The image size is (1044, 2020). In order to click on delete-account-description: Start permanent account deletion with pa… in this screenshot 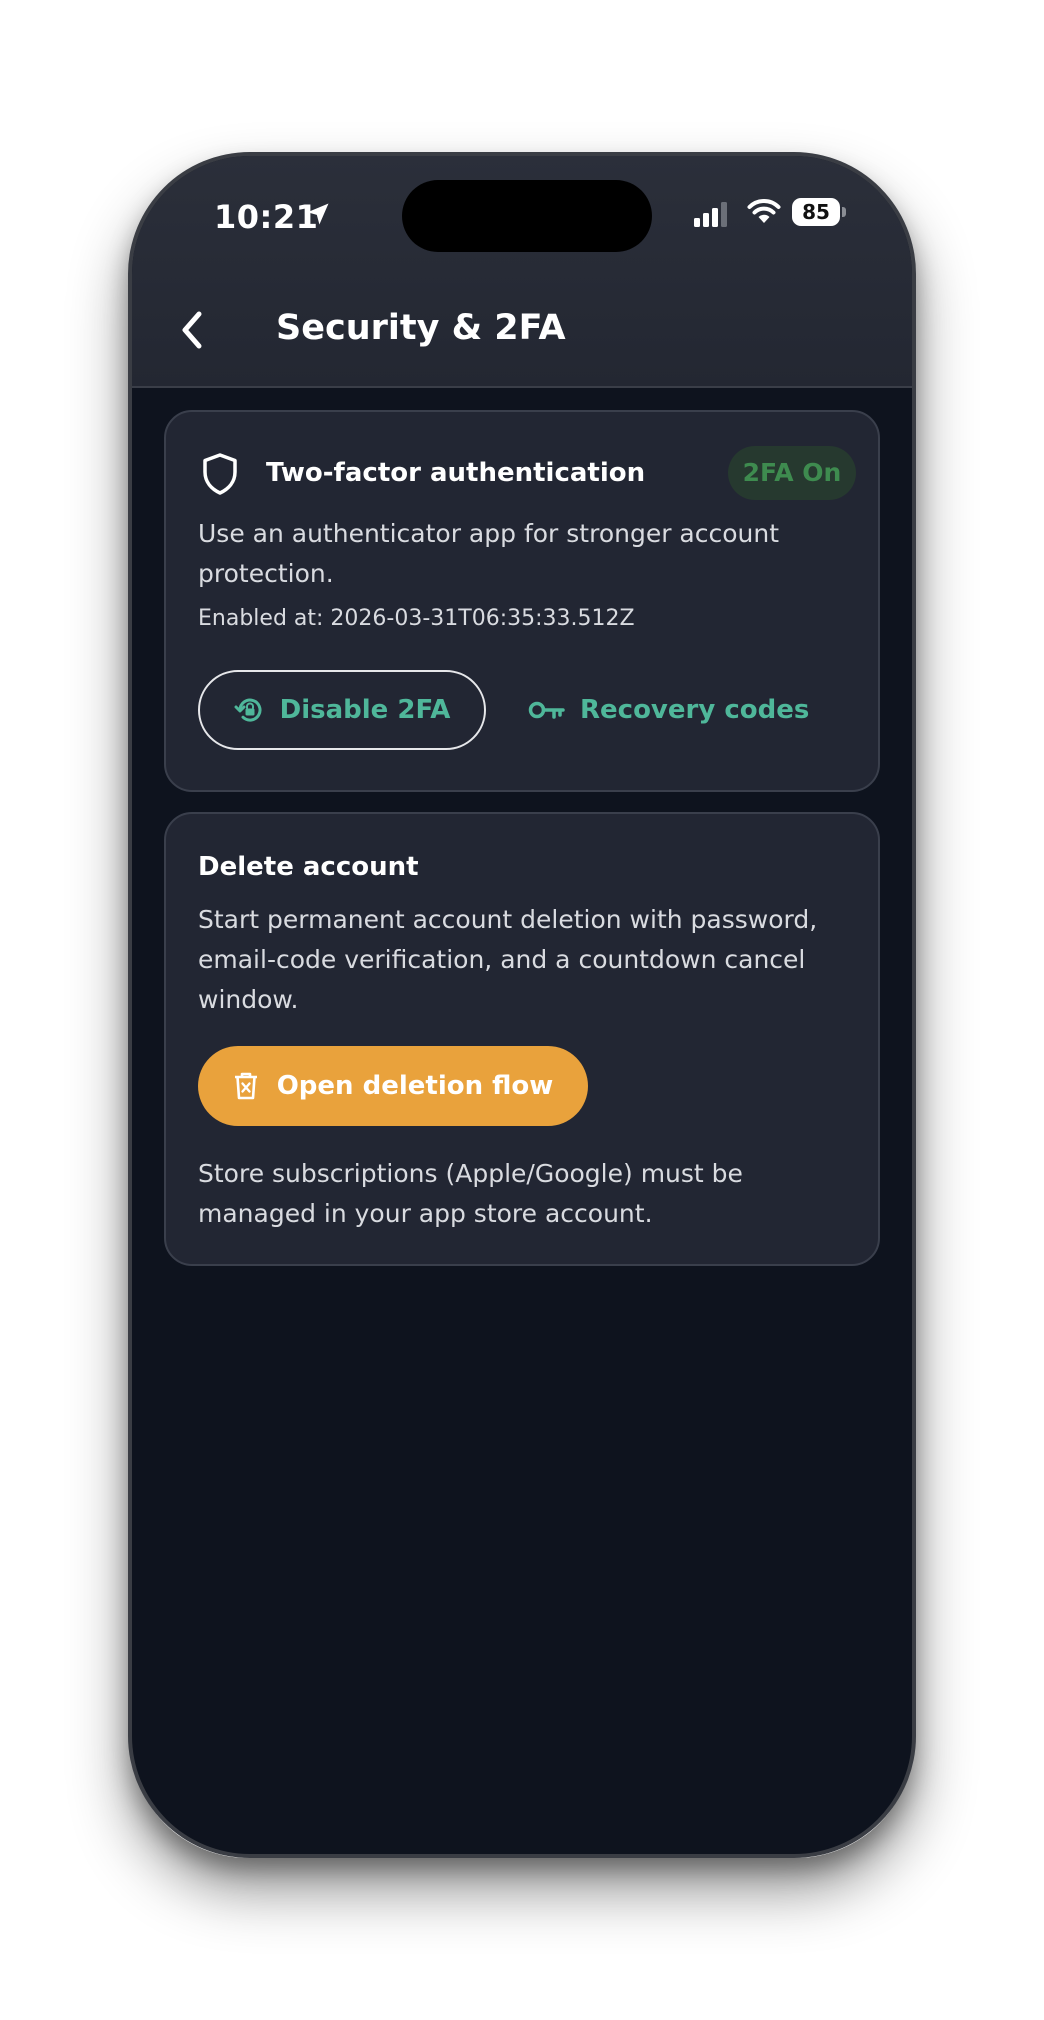, I will do `click(508, 959)`.